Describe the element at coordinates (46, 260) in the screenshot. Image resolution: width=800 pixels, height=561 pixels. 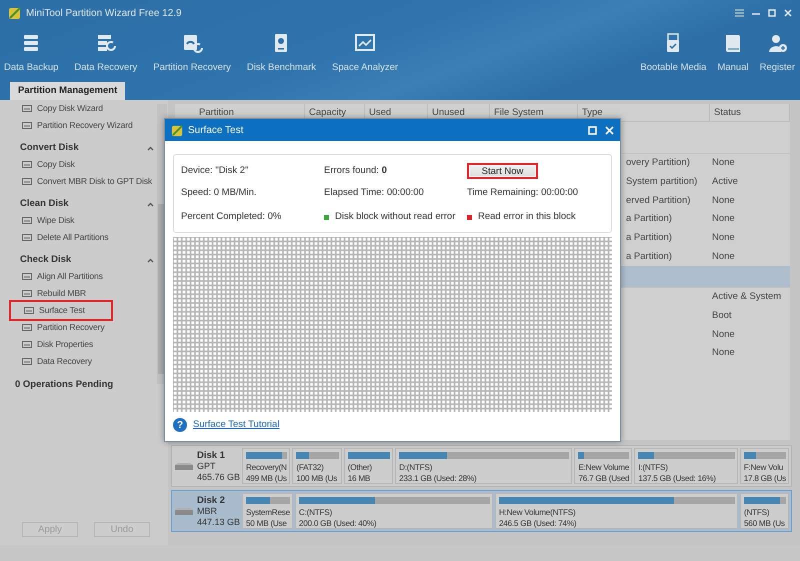
I see `section-title: Check Disk` at that location.